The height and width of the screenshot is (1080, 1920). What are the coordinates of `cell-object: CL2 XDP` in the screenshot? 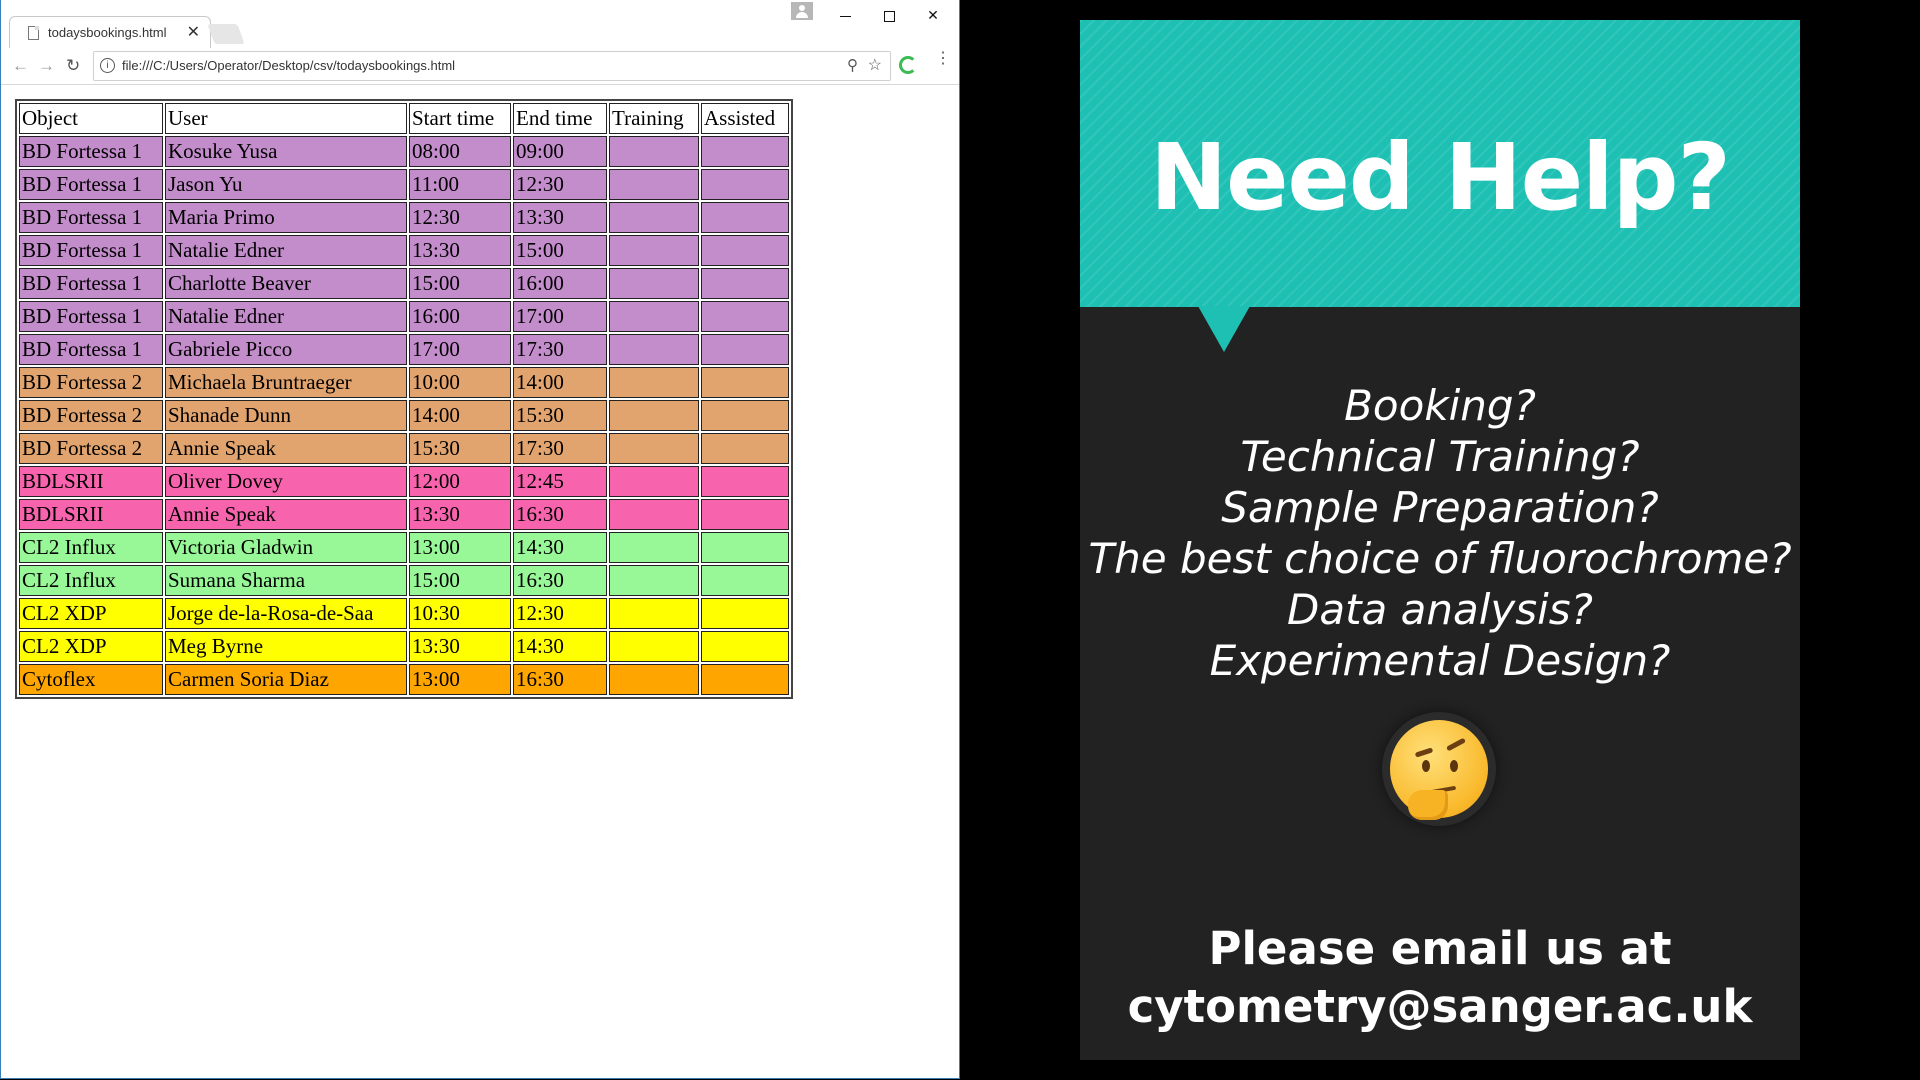 It's located at (91, 613).